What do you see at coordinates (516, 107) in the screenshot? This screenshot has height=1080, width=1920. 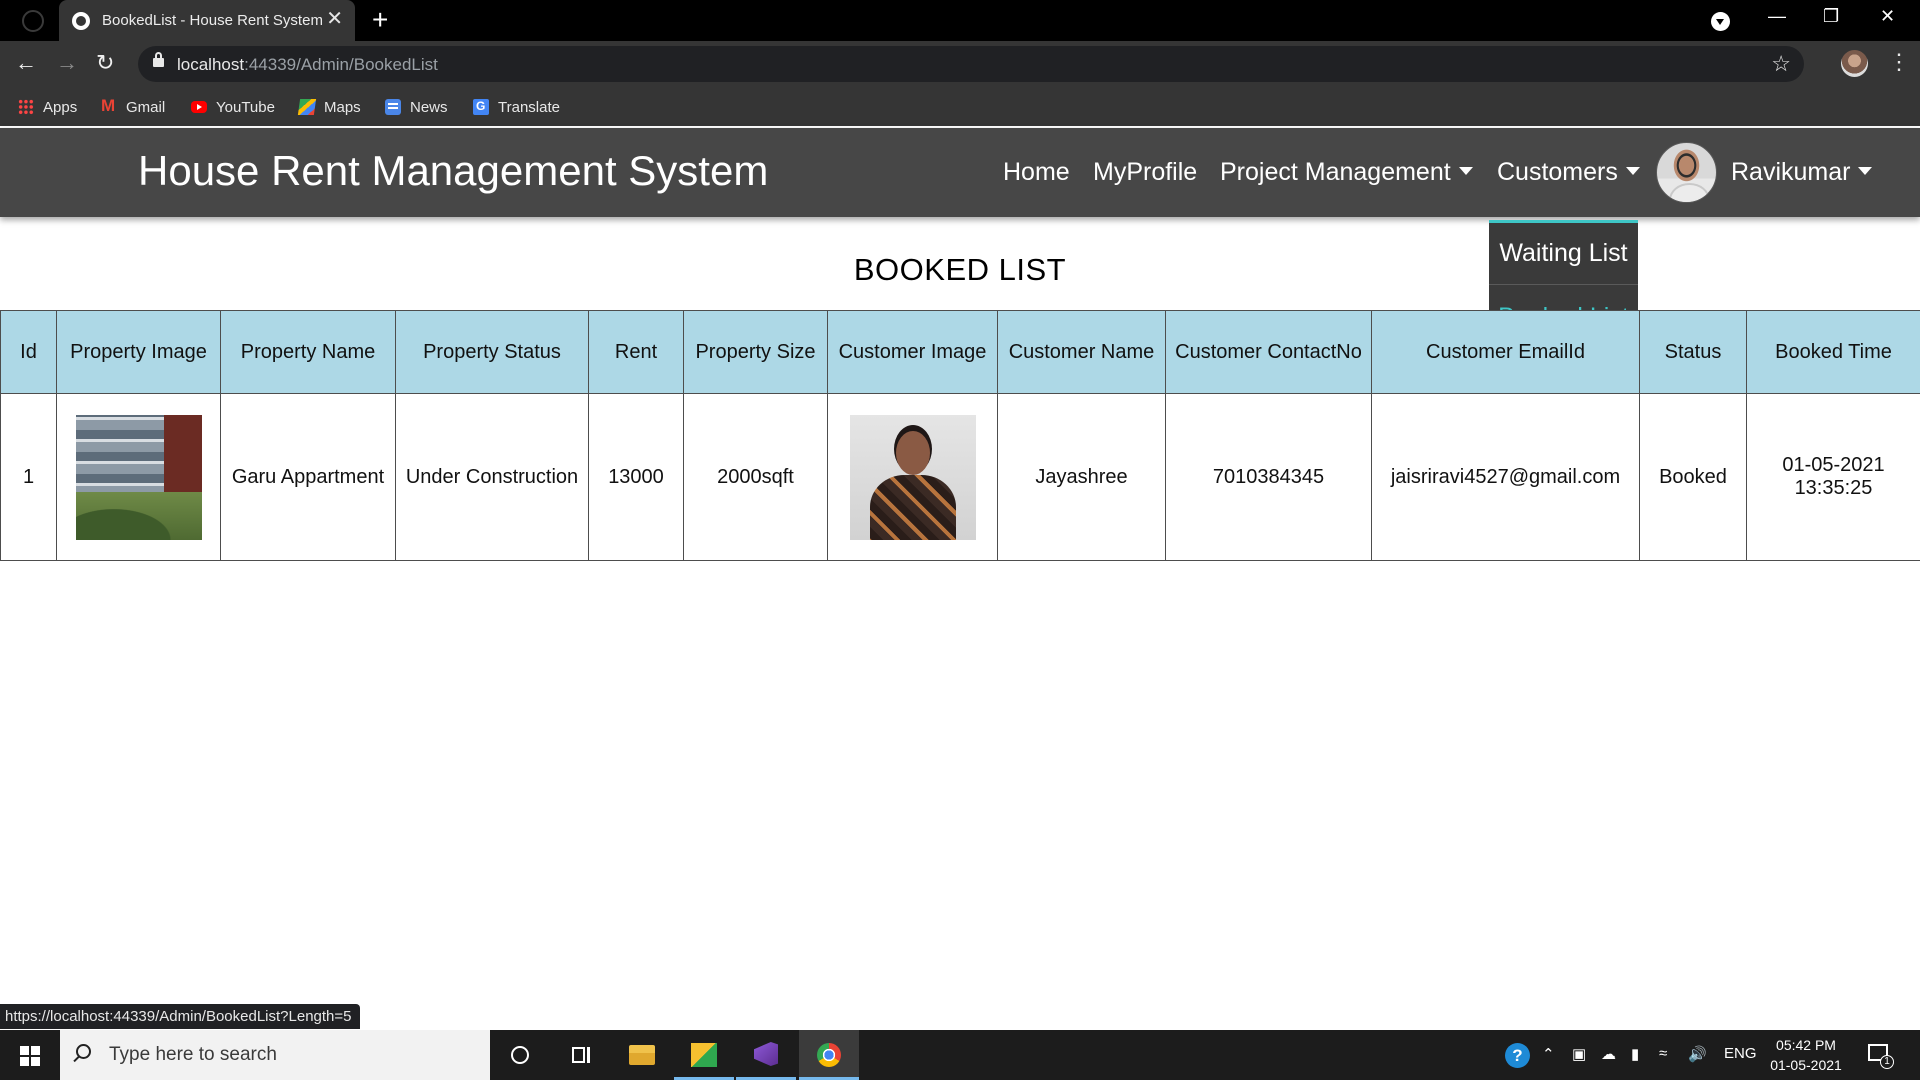 I see `bookmark-translate: Translate` at bounding box center [516, 107].